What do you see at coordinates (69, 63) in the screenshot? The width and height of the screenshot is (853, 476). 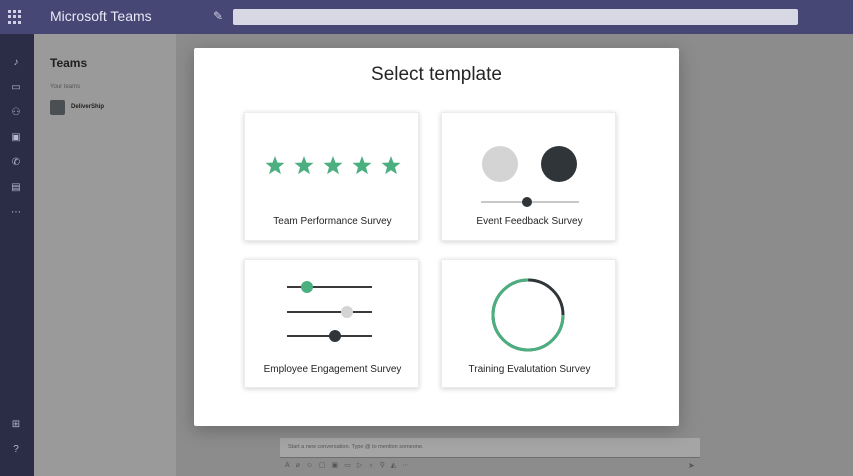 I see `teams-panel-title: Teams` at bounding box center [69, 63].